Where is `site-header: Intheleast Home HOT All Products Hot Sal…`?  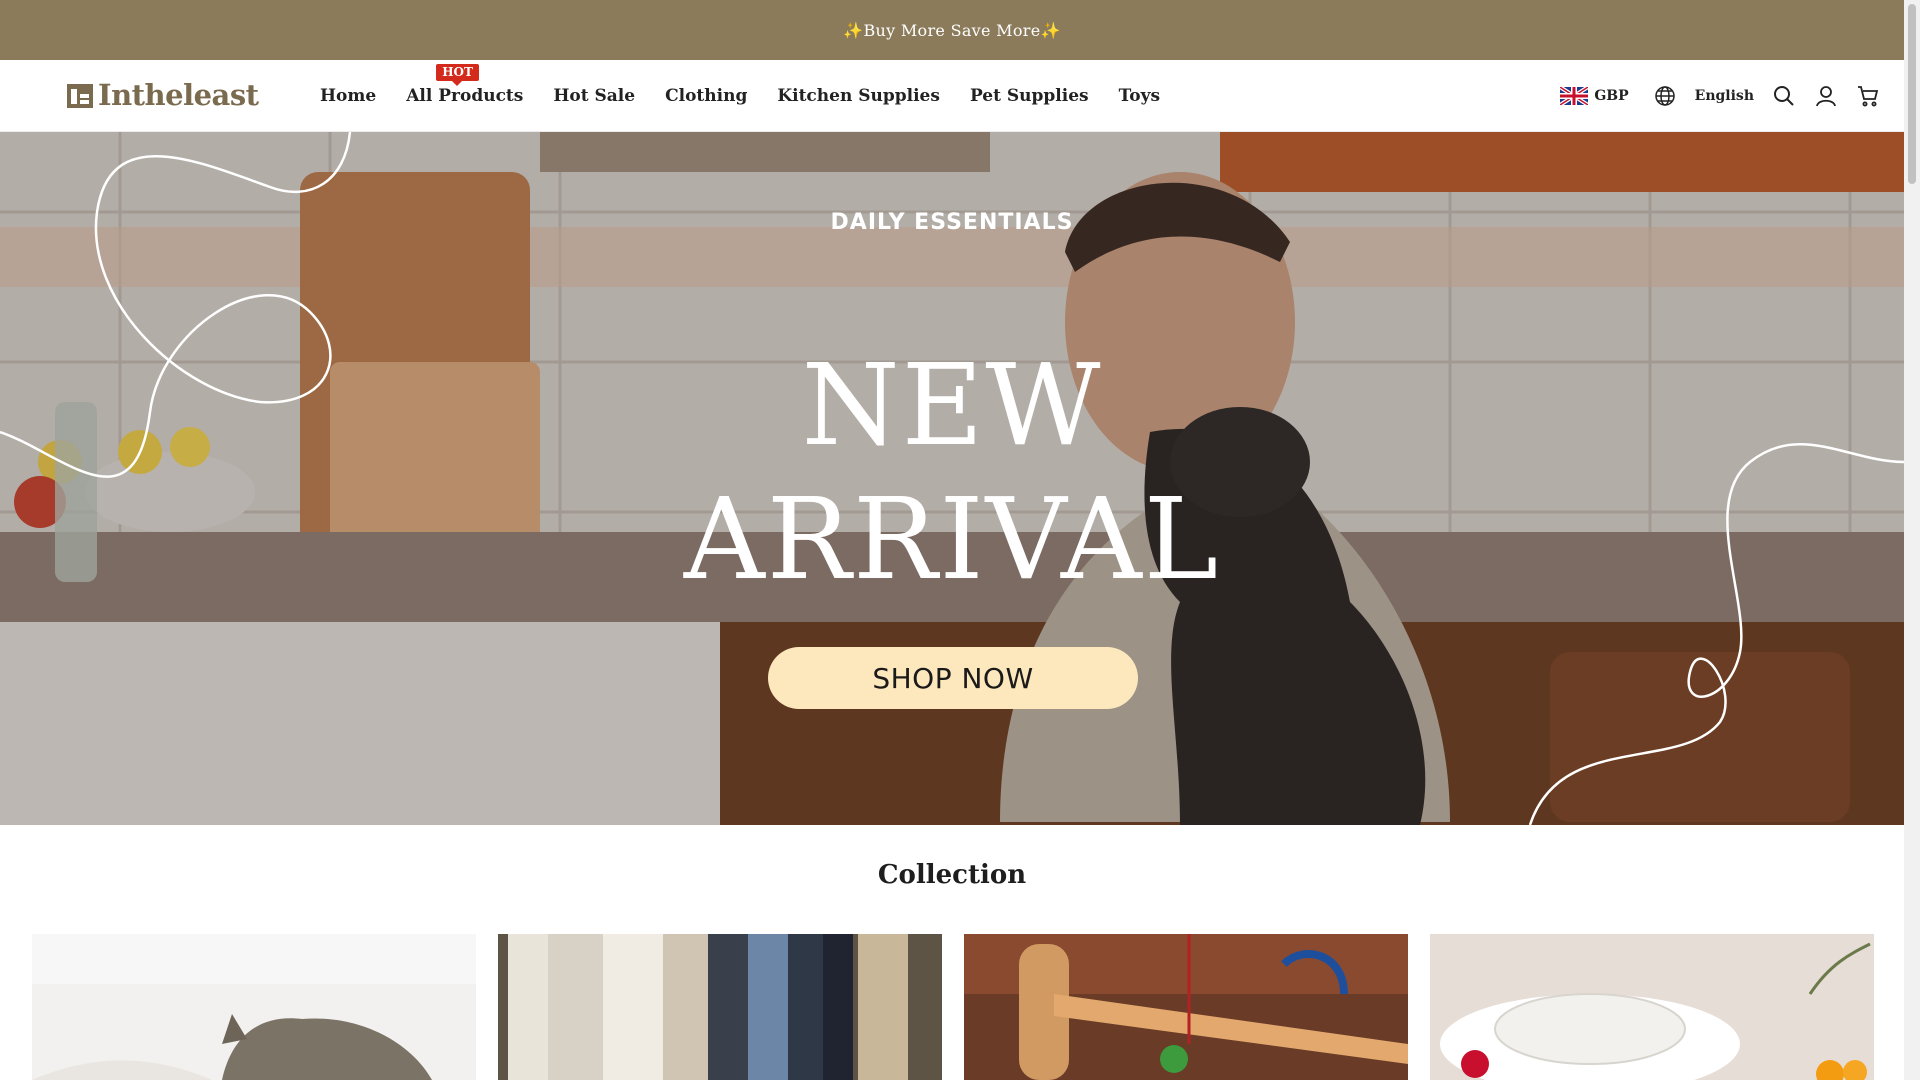
site-header: Intheleast Home HOT All Products Hot Sal… is located at coordinates (952, 96).